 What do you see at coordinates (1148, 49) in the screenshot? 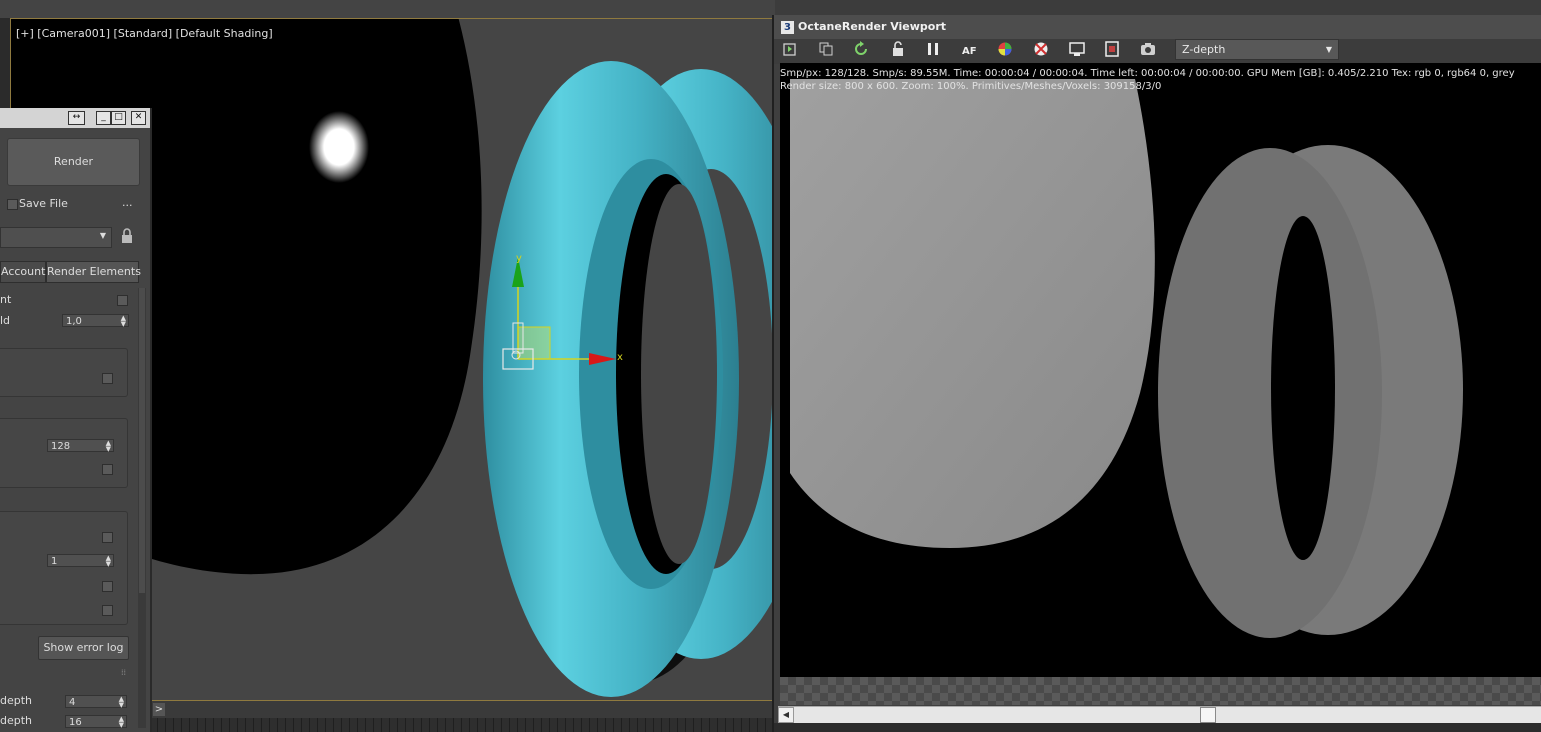
I see `camera-icon` at bounding box center [1148, 49].